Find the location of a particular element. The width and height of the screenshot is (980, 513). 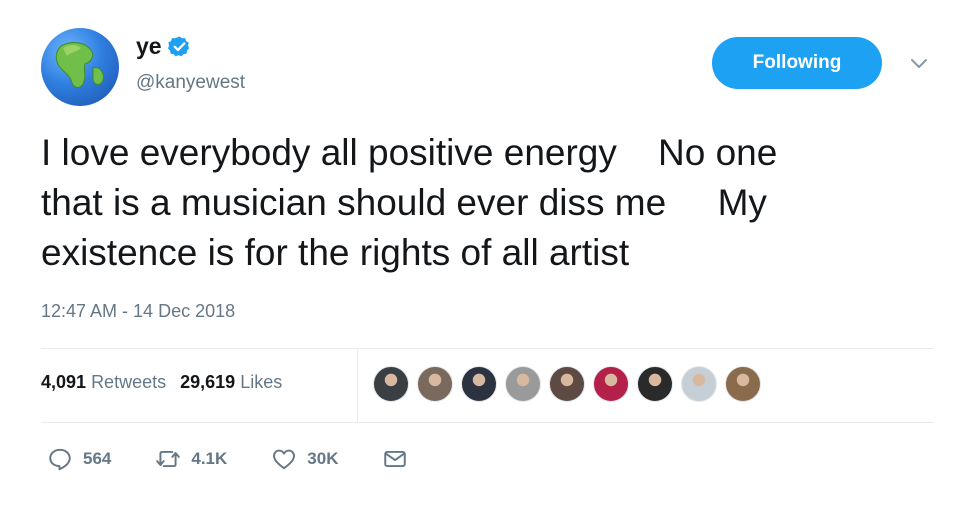

user-handle: @kanyewest is located at coordinates (190, 83).